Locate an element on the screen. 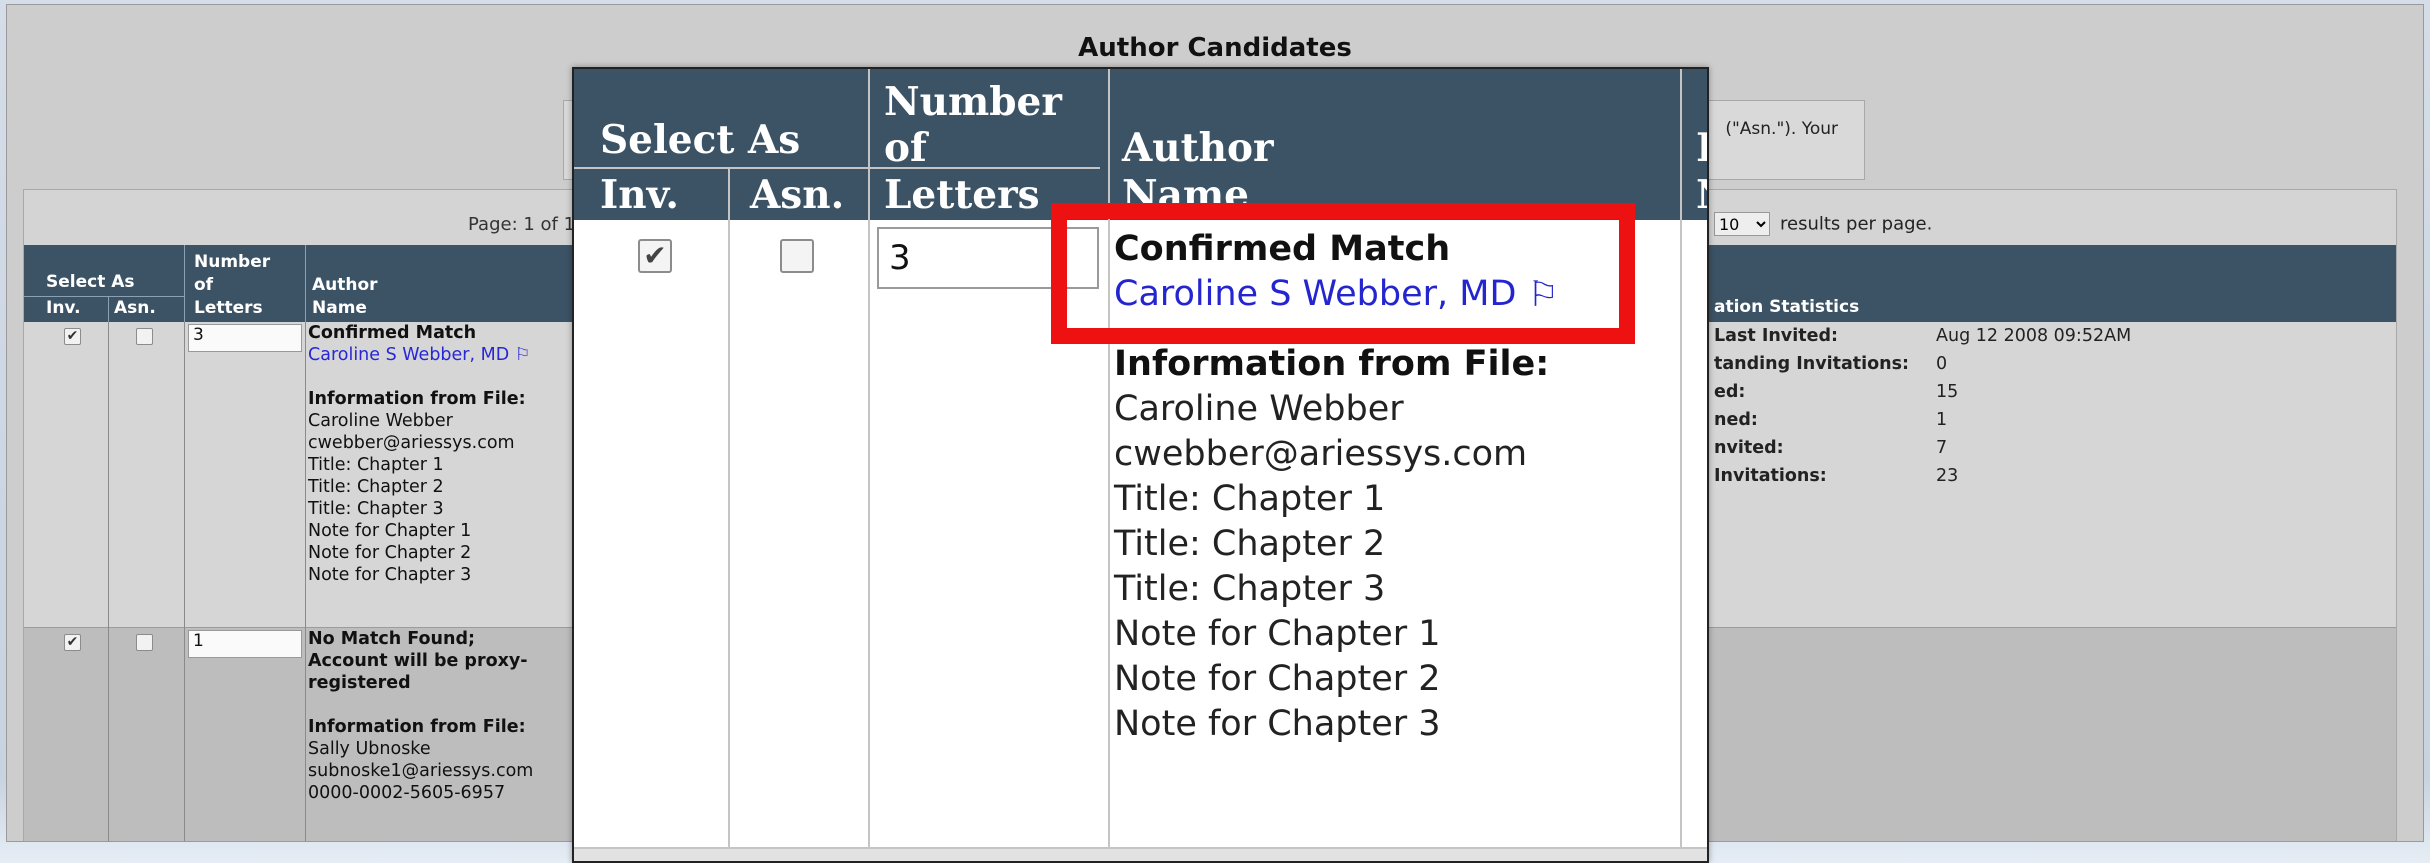 Image resolution: width=2430 pixels, height=863 pixels. zoom-info-title: Information from File: is located at coordinates (1332, 363).